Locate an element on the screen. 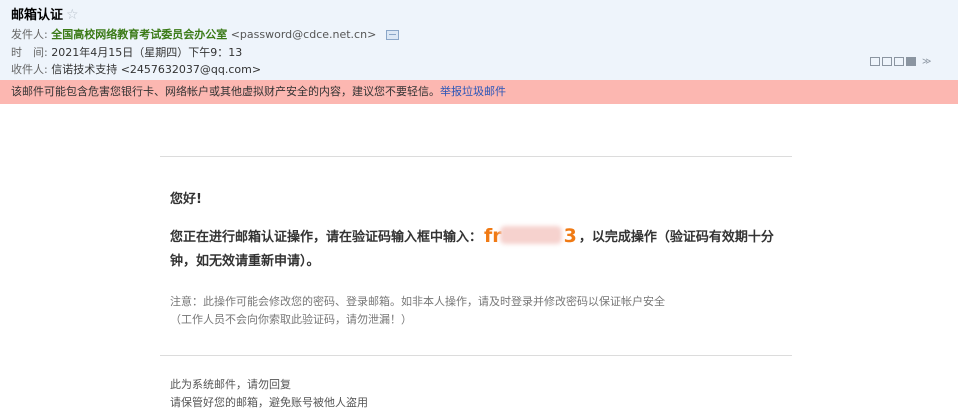 This screenshot has width=958, height=412. contact-card-icon is located at coordinates (392, 35).